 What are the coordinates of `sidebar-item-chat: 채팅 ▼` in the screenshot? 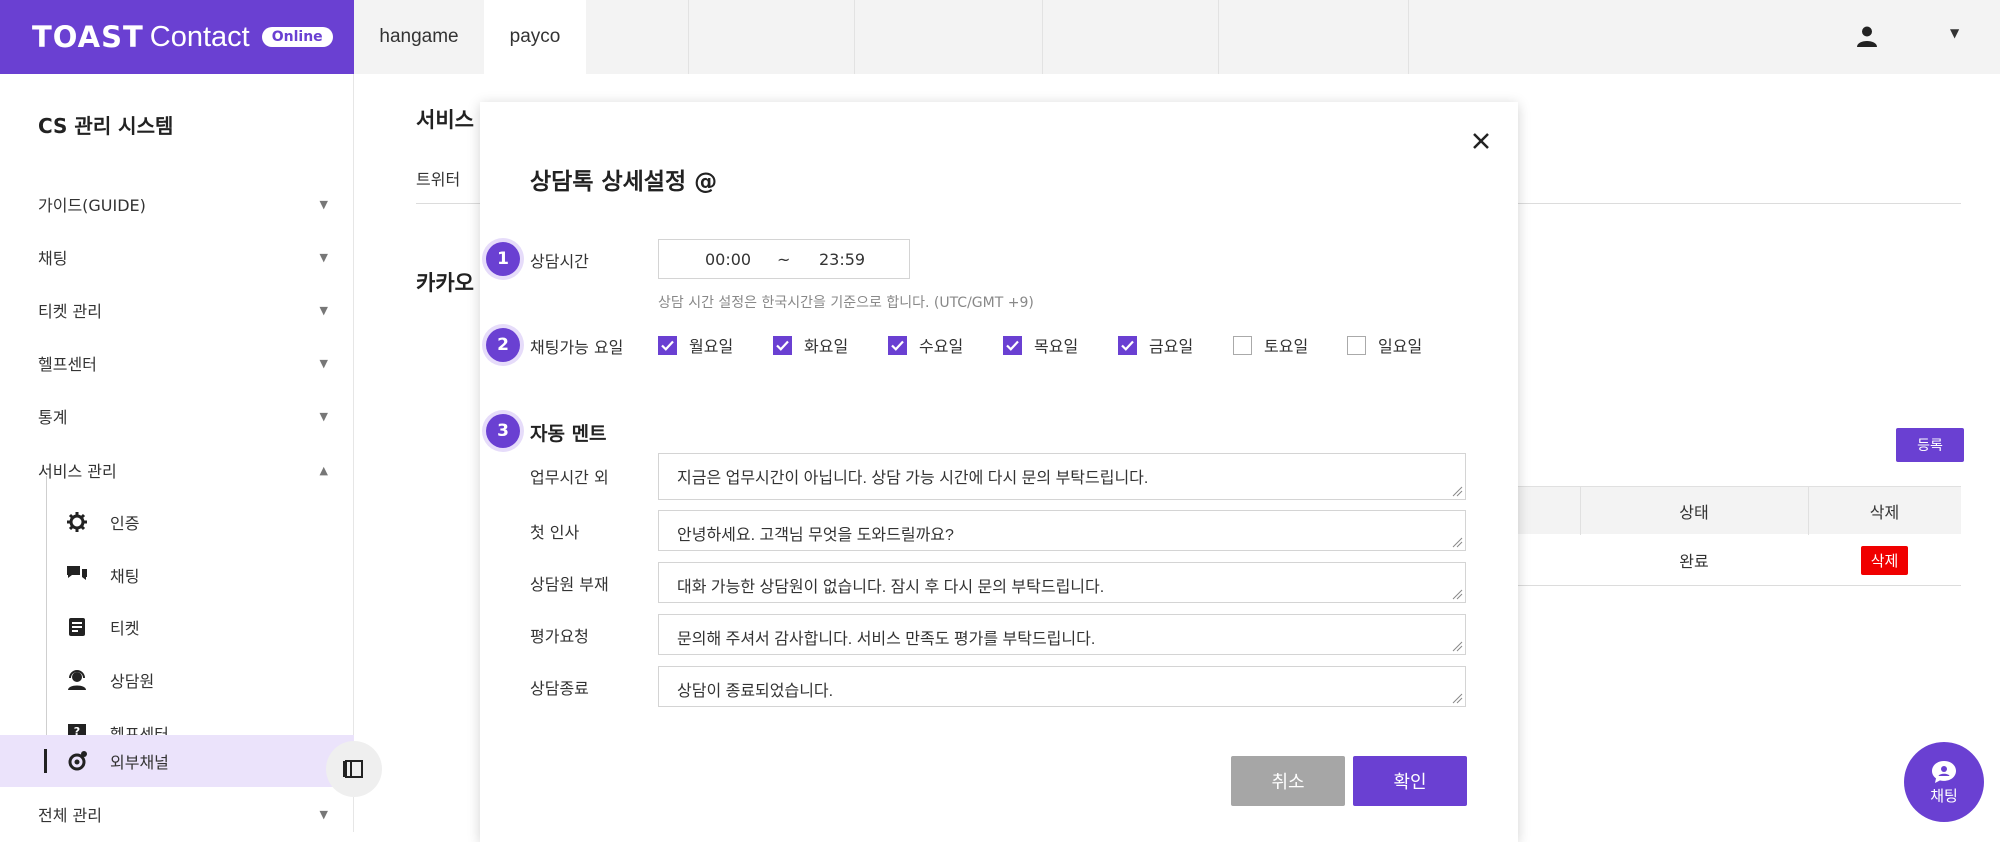 It's located at (177, 257).